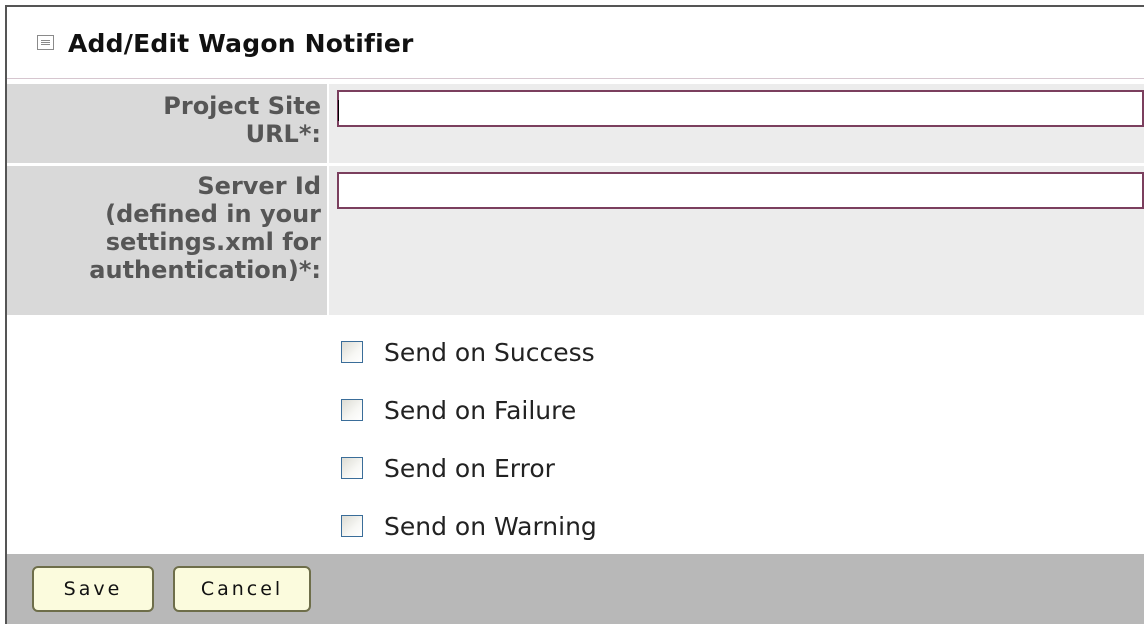  I want to click on project-site-url-cell, so click(736, 123).